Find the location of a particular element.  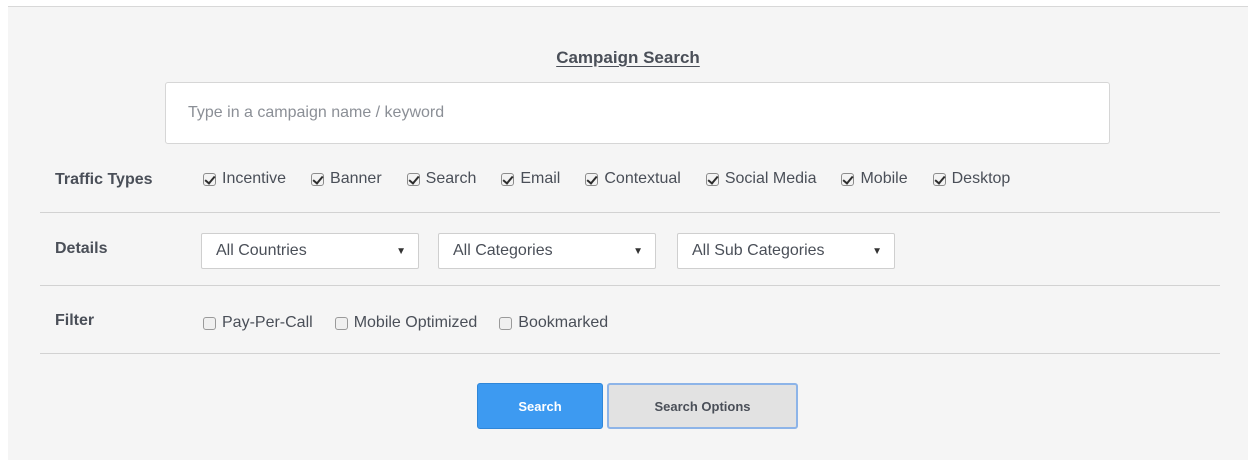

traffic-type-label: Email is located at coordinates (540, 178).